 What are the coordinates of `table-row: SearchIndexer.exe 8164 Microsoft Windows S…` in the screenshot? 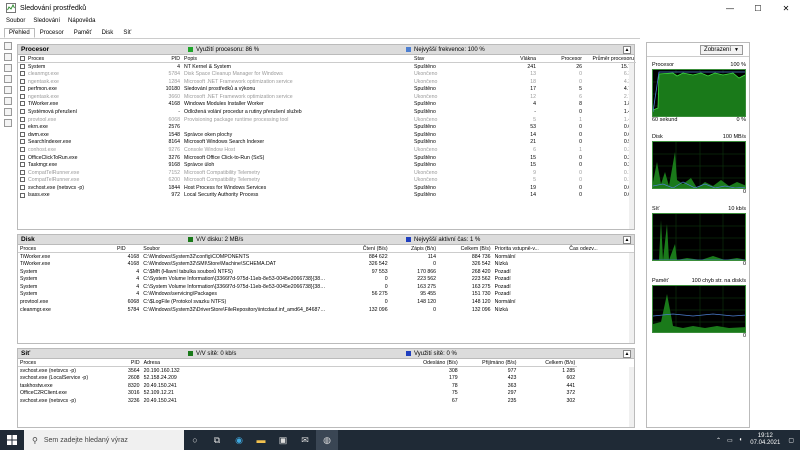 It's located at (327, 143).